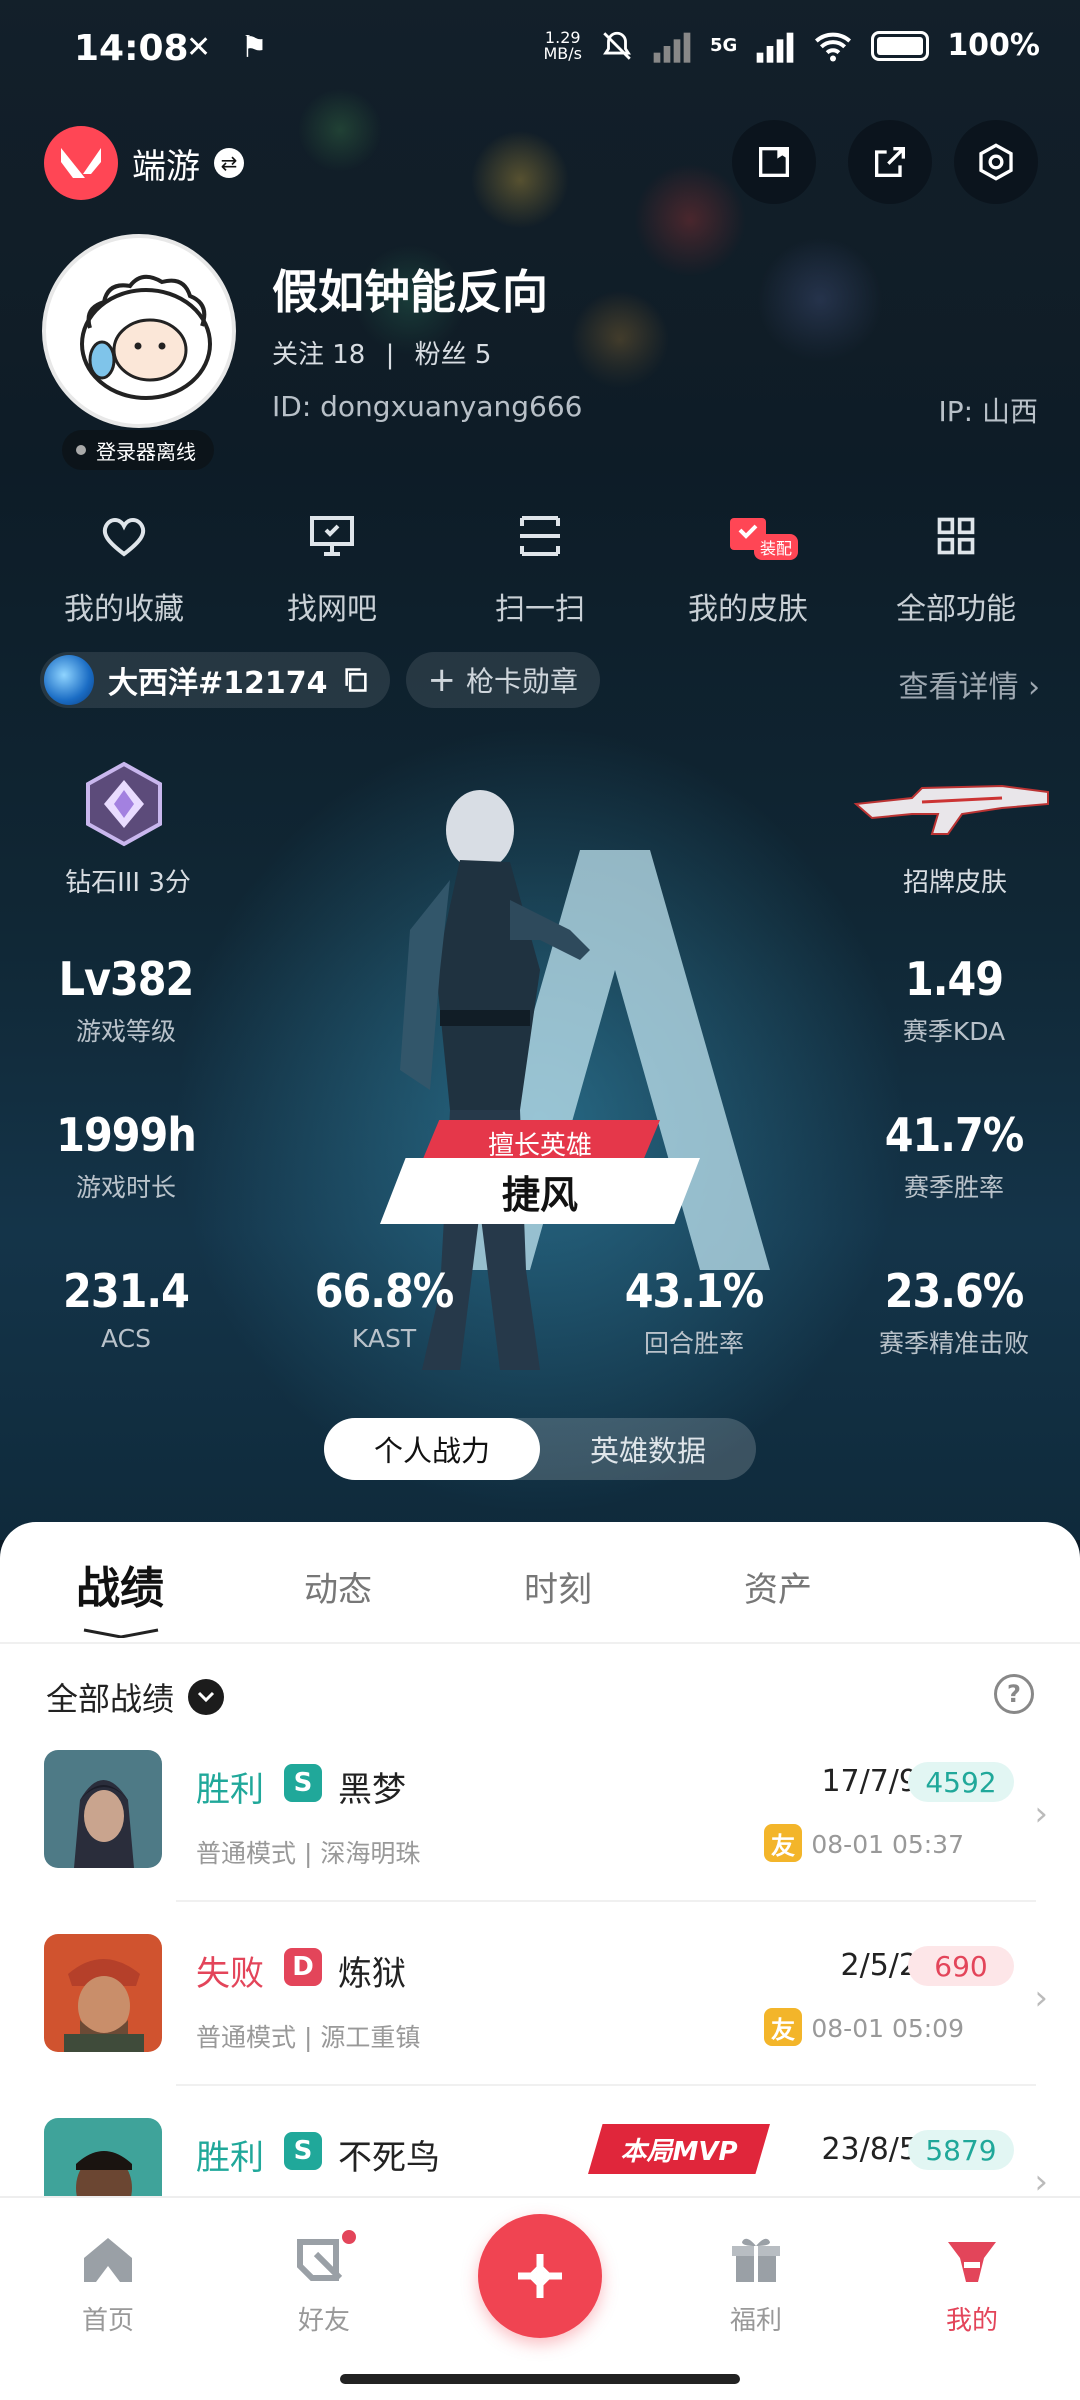 Image resolution: width=1080 pixels, height=2400 pixels. Describe the element at coordinates (230, 1790) in the screenshot. I see `match-result: 胜利` at that location.